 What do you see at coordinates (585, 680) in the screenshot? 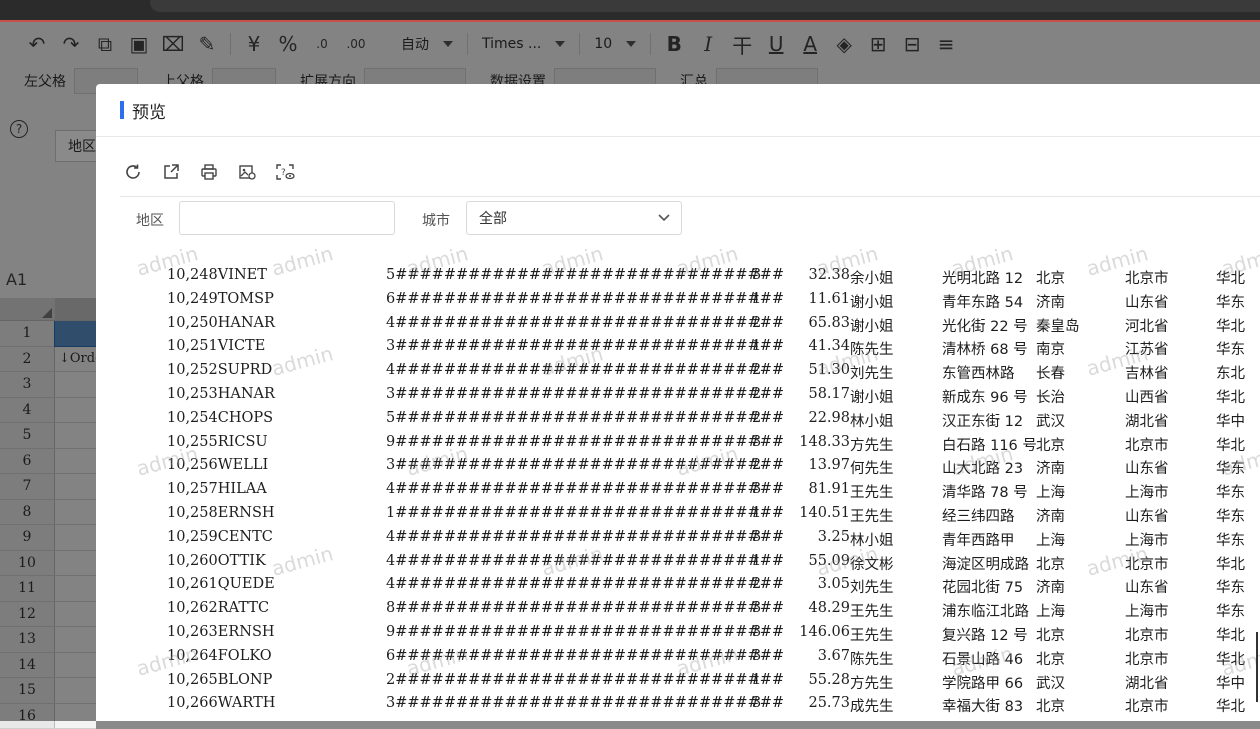
I see `overflow-cell: 2################################` at bounding box center [585, 680].